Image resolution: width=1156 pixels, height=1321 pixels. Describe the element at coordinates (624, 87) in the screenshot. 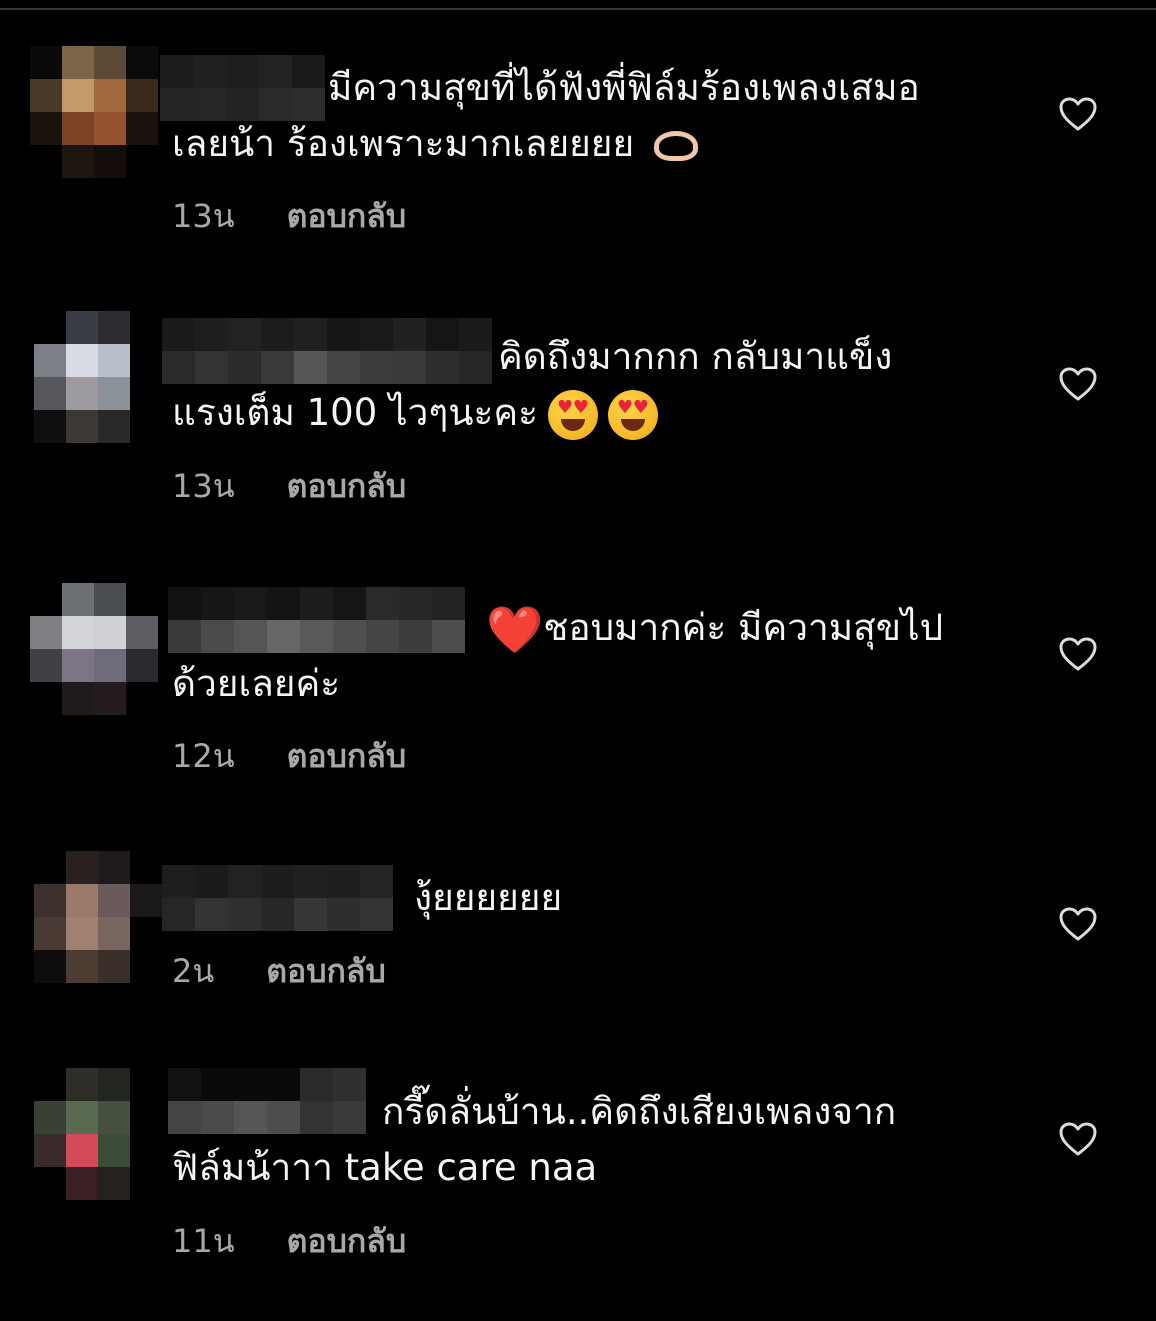

I see `comment-text: มีความสุขที่ได้ฟังพี่ฟิล์มร้องเพลงเสมอ` at that location.